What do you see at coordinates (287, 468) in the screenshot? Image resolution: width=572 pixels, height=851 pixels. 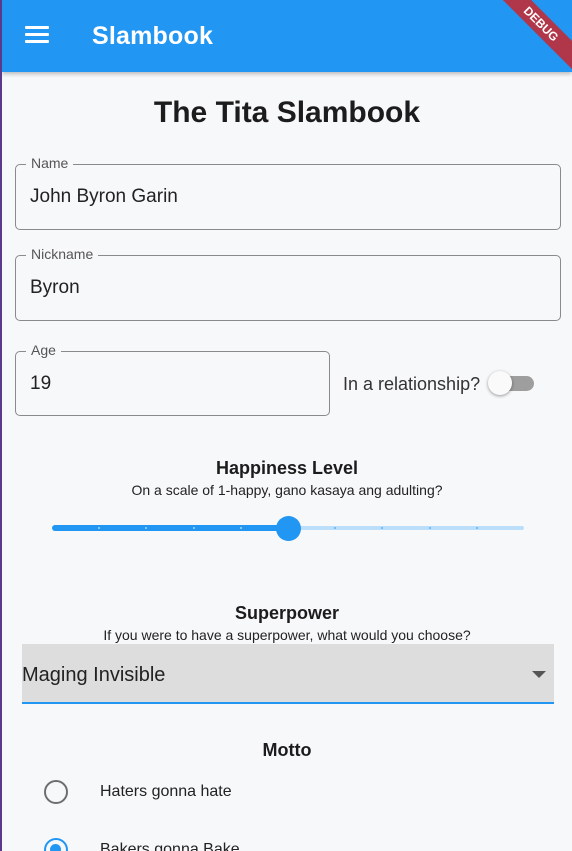 I see `happiness-title: Happiness Level` at bounding box center [287, 468].